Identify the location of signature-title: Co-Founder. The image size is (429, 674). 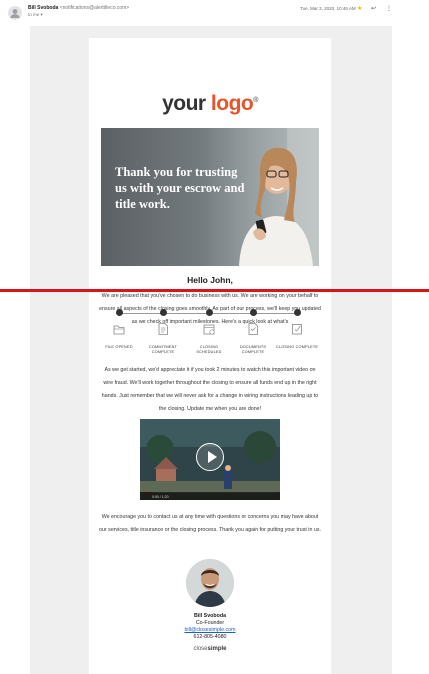
(210, 623).